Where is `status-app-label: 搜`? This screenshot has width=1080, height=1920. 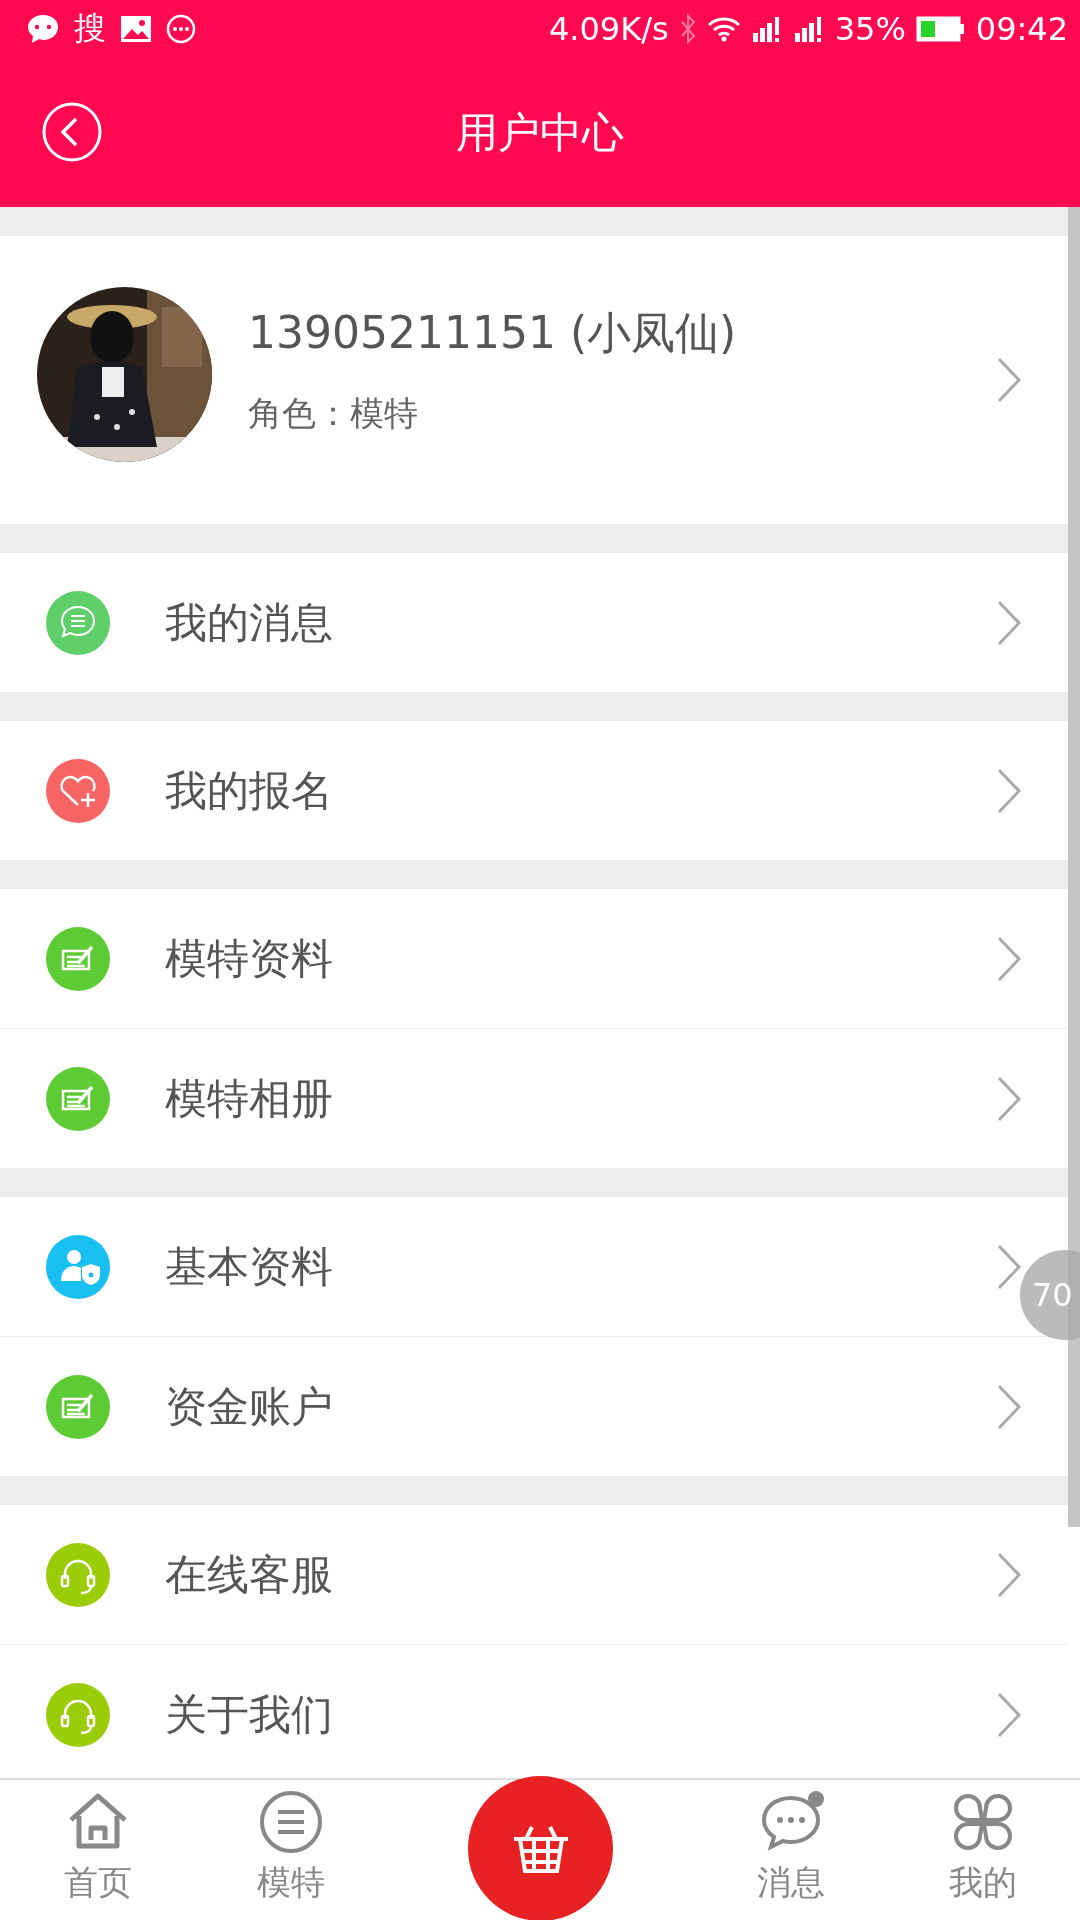
status-app-label: 搜 is located at coordinates (90, 28).